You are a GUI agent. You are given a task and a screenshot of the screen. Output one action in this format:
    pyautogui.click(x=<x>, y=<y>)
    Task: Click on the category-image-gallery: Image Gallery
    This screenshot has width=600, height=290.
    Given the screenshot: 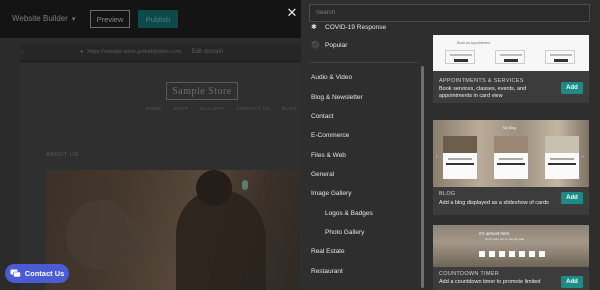 What is the action you would take?
    pyautogui.click(x=331, y=193)
    